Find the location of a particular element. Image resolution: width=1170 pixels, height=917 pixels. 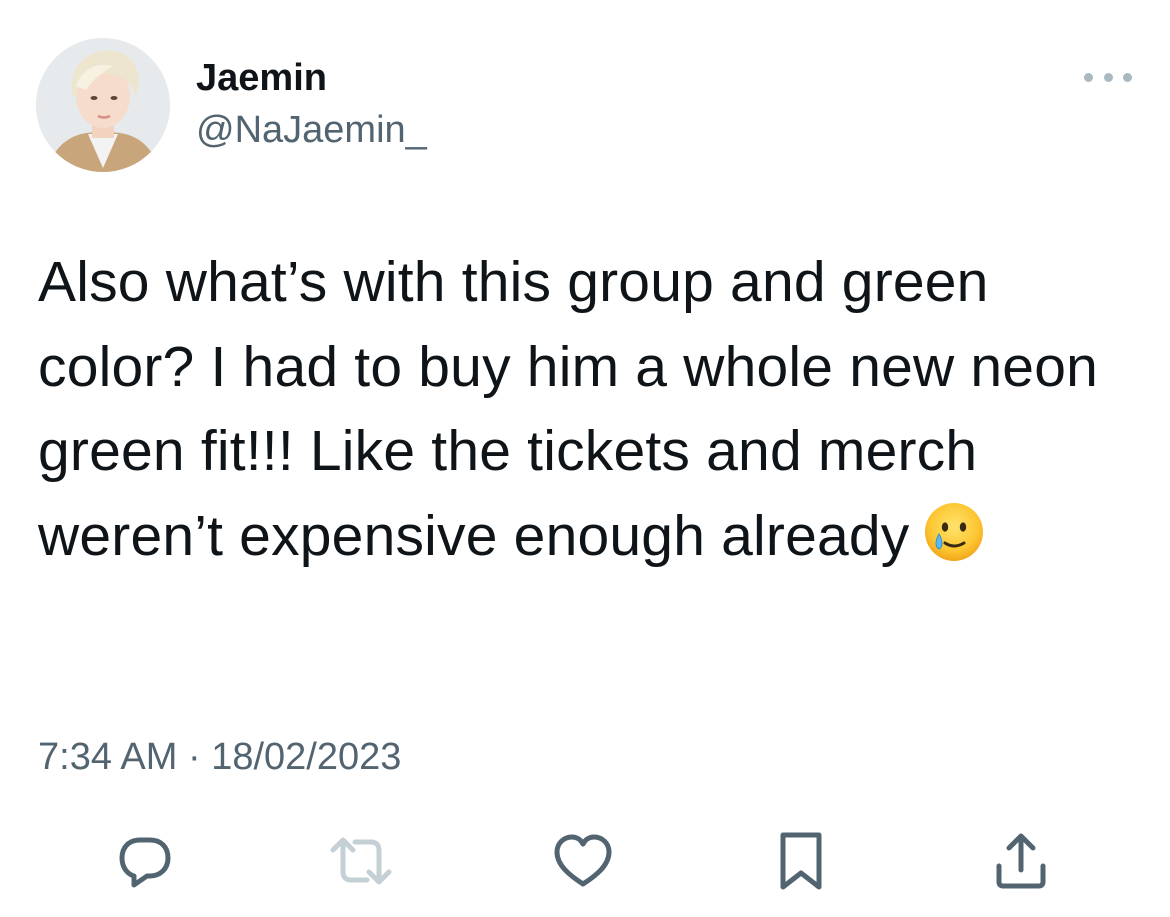

retweet-button is located at coordinates (361, 861).